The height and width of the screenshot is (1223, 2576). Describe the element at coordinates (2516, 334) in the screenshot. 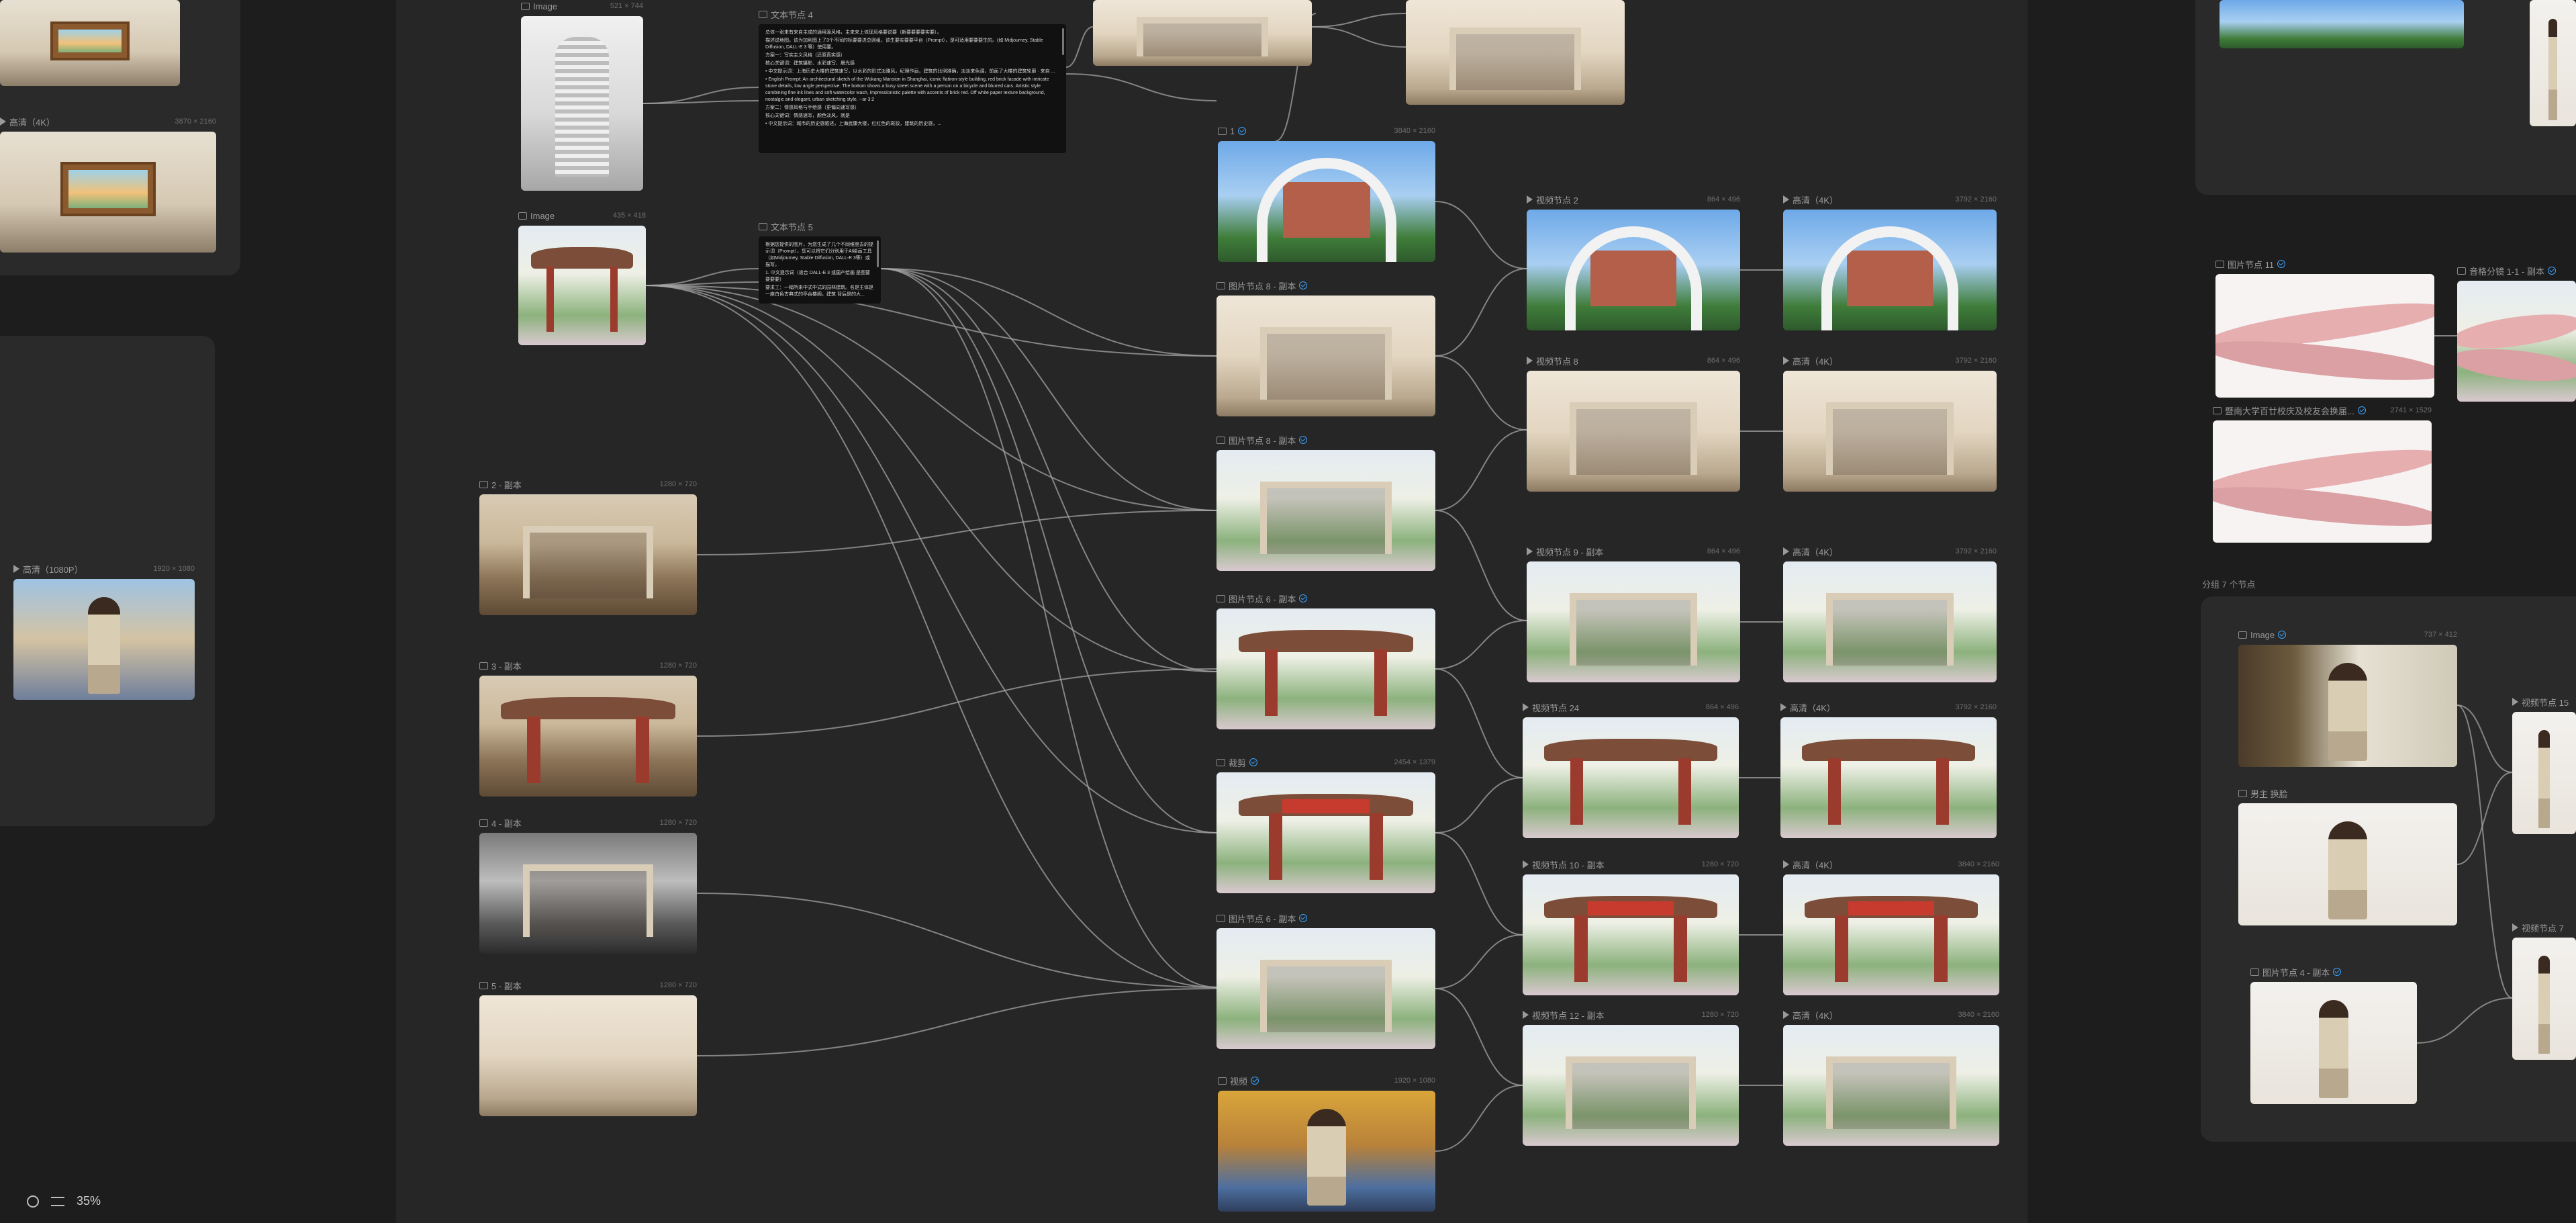

I see `canvas-node: 音格分镜 1-1 - 副本` at that location.